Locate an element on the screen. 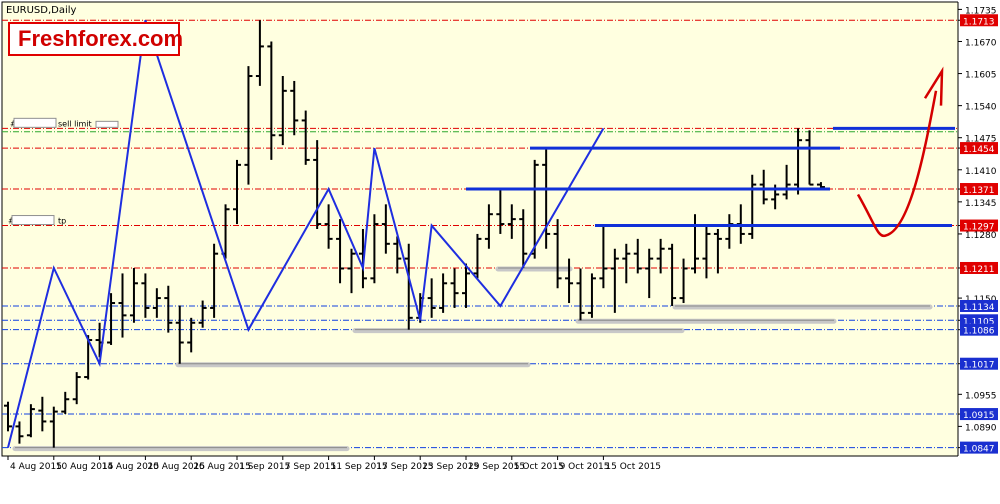 The height and width of the screenshot is (504, 1000). y-tick-label: 1.0955 is located at coordinates (981, 396).